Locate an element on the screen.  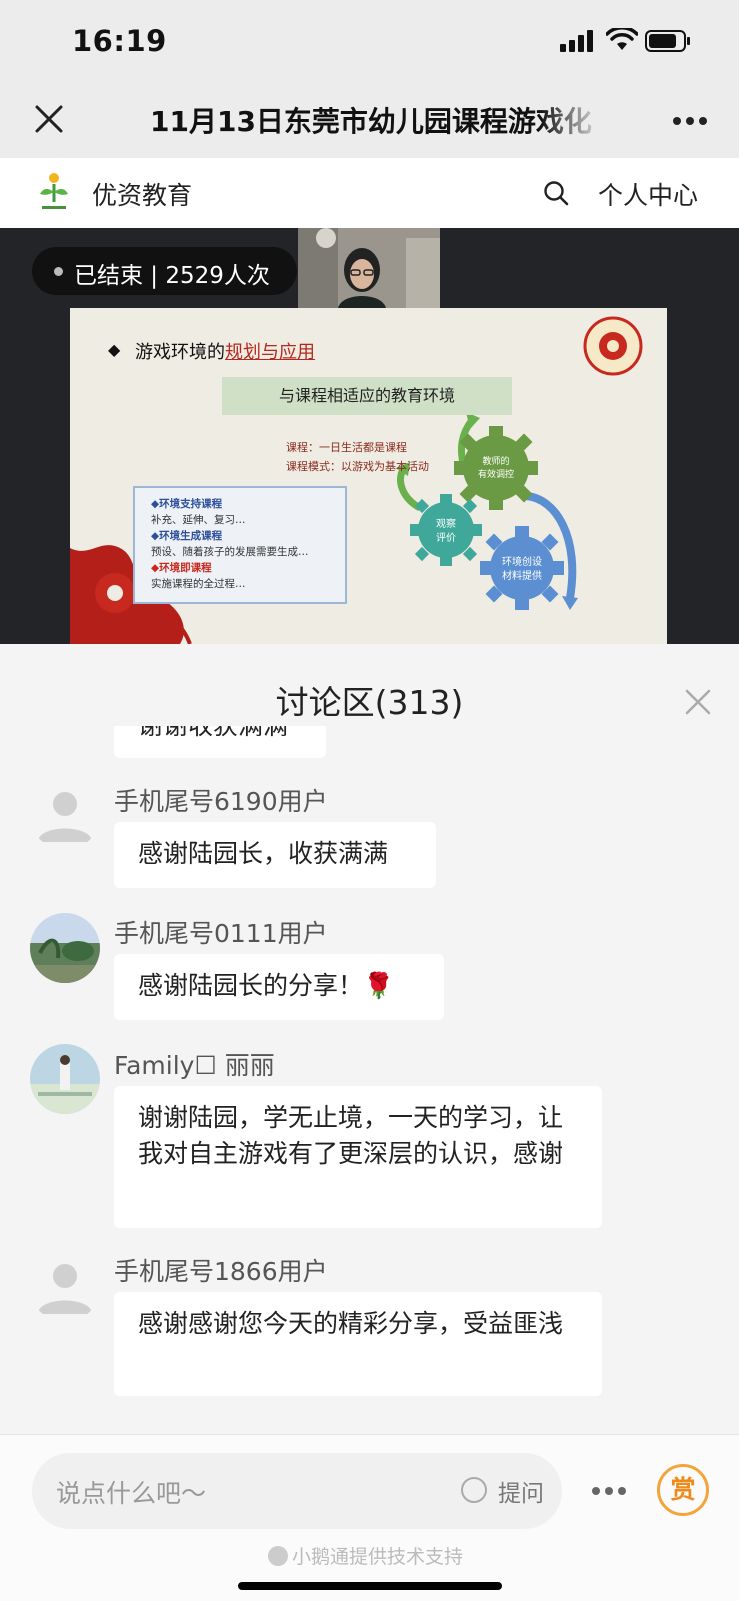
more-options-icon is located at coordinates (609, 1491).